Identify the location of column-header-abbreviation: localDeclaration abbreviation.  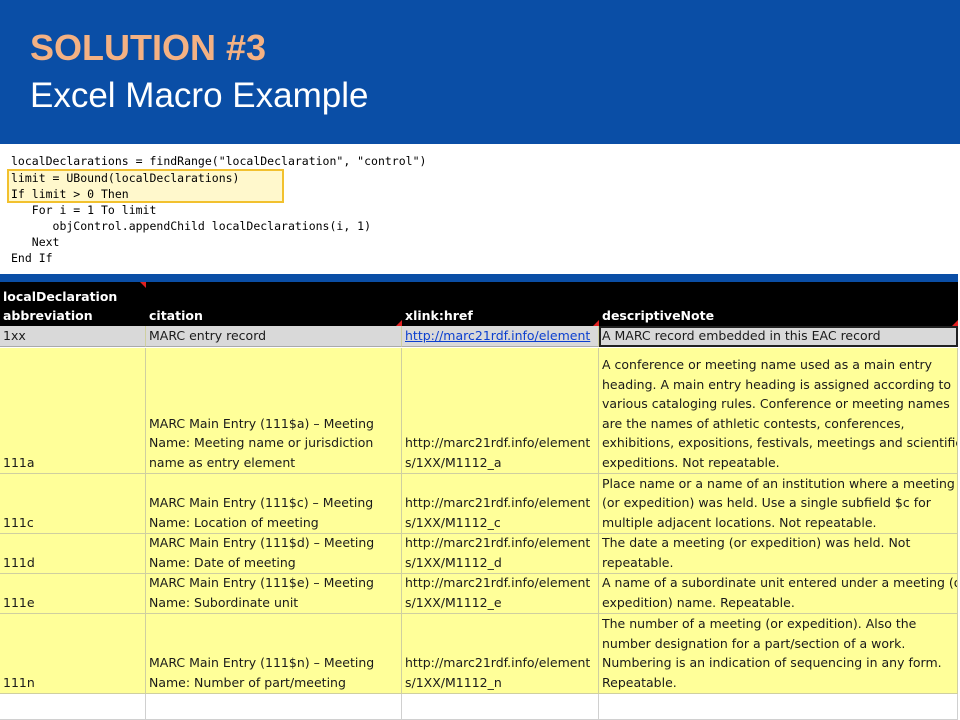
(73, 304).